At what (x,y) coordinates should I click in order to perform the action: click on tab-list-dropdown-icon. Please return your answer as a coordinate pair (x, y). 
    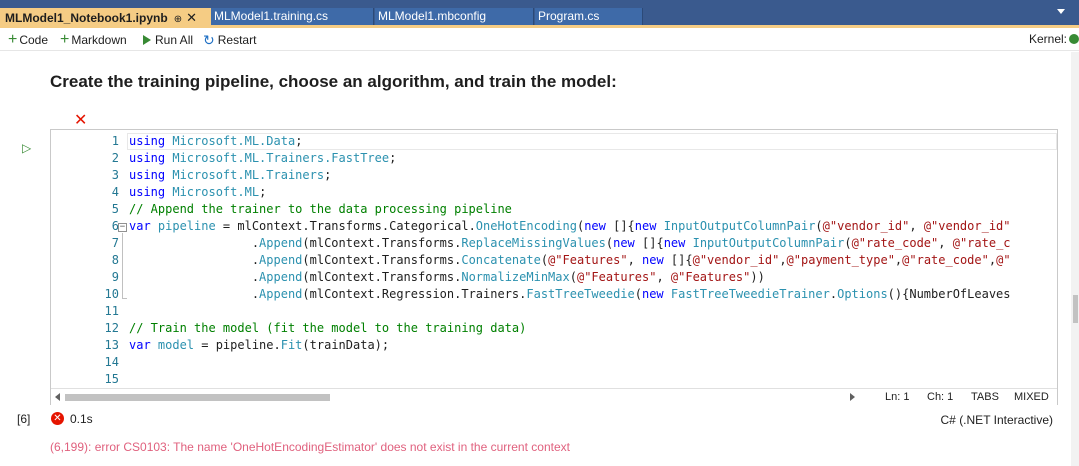
    Looking at the image, I should click on (1061, 11).